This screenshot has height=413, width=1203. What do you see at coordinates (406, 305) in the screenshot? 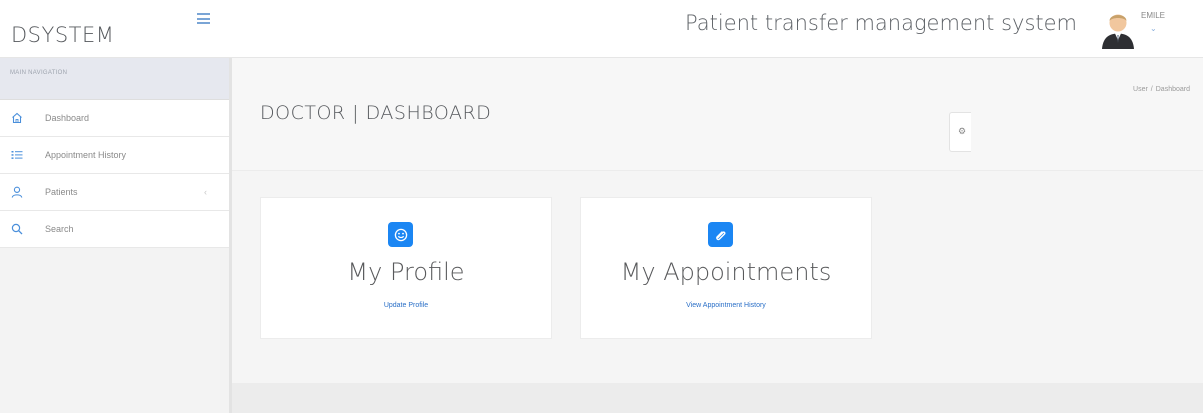
I see `update-profile-link: Update Profile` at bounding box center [406, 305].